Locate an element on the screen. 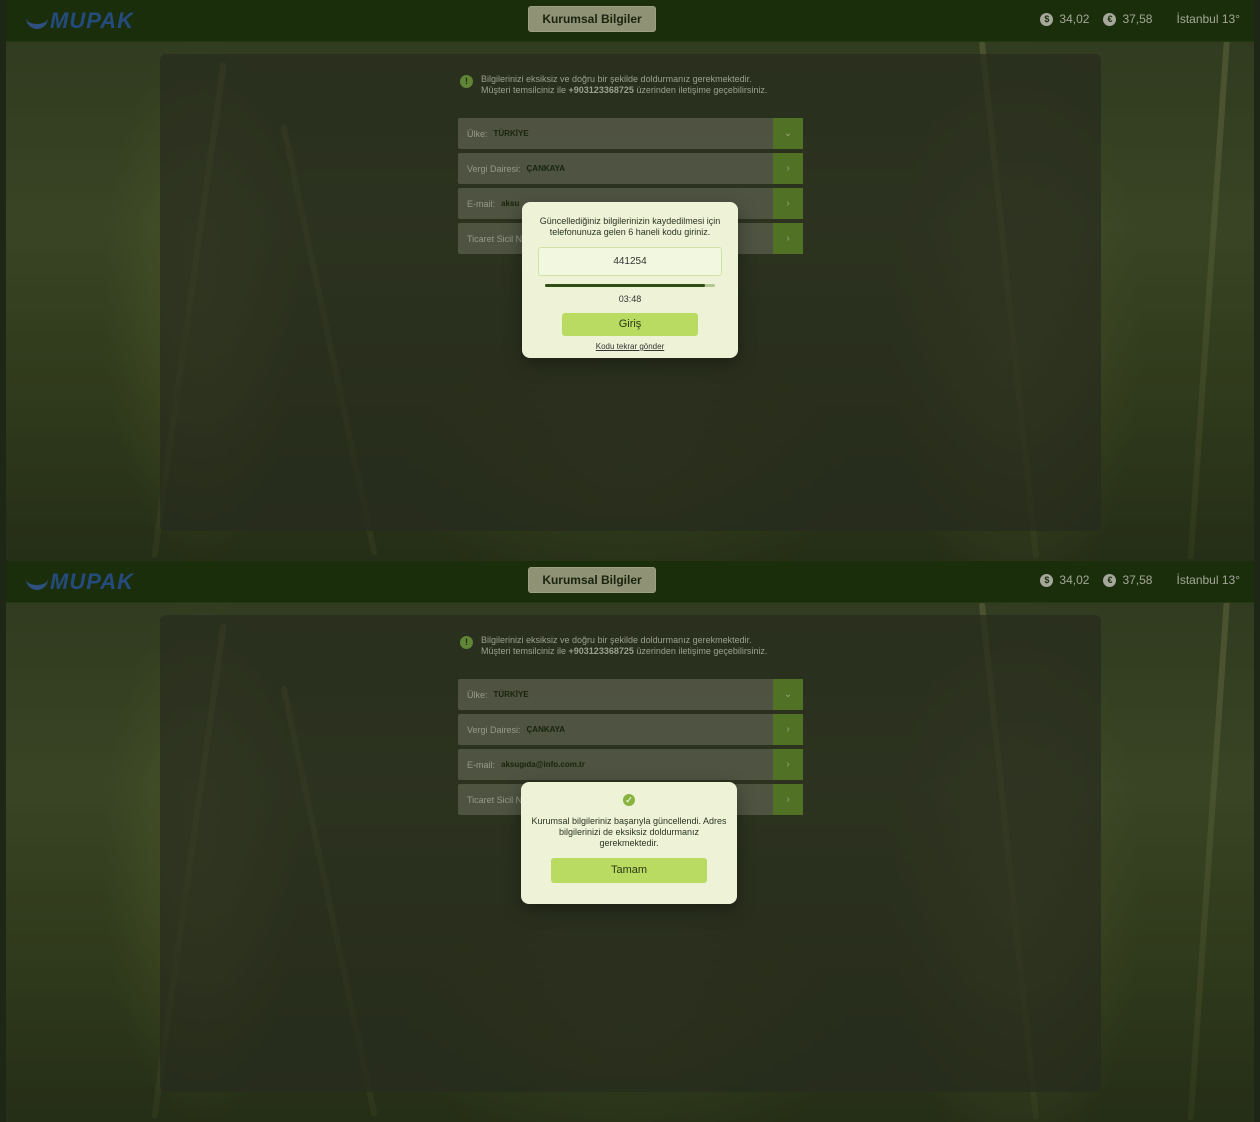 This screenshot has width=1260, height=1122. submit-code-button: Giriş is located at coordinates (630, 324).